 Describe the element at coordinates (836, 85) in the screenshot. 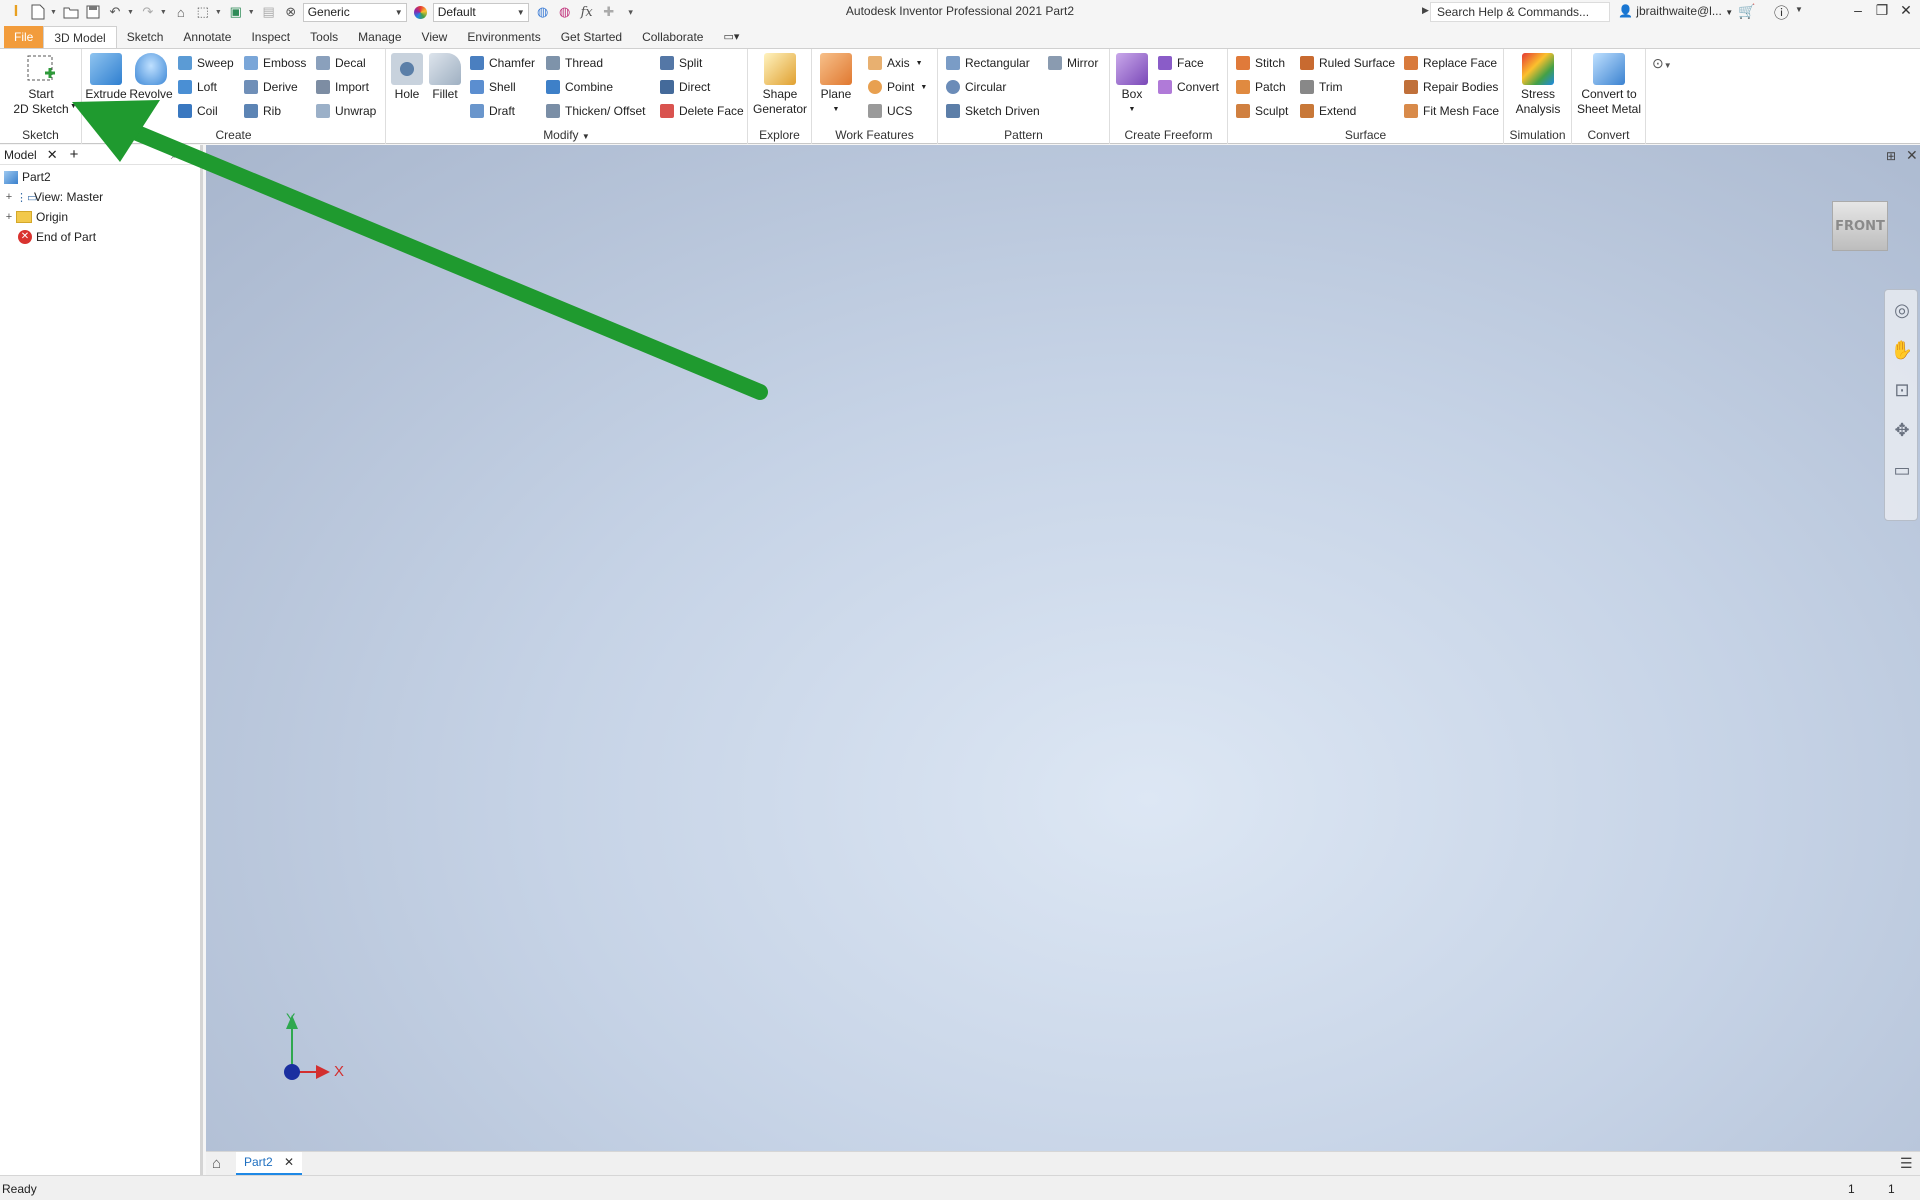

I see `plane-button: Plane ▼` at that location.